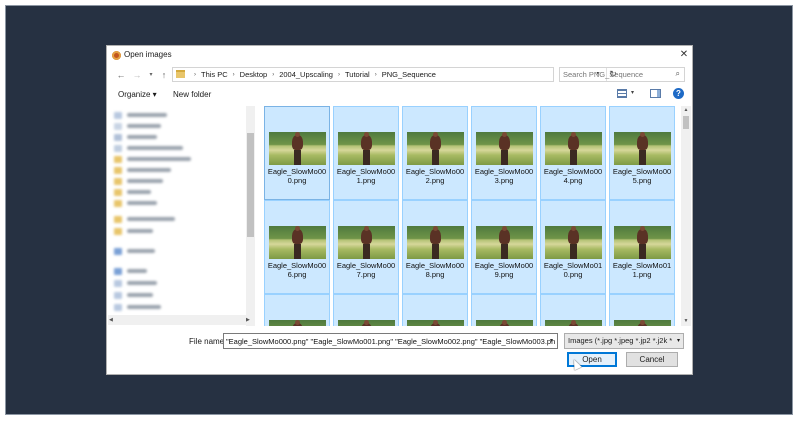 This screenshot has height=421, width=800. I want to click on arrow-right-icon: →, so click(137, 75).